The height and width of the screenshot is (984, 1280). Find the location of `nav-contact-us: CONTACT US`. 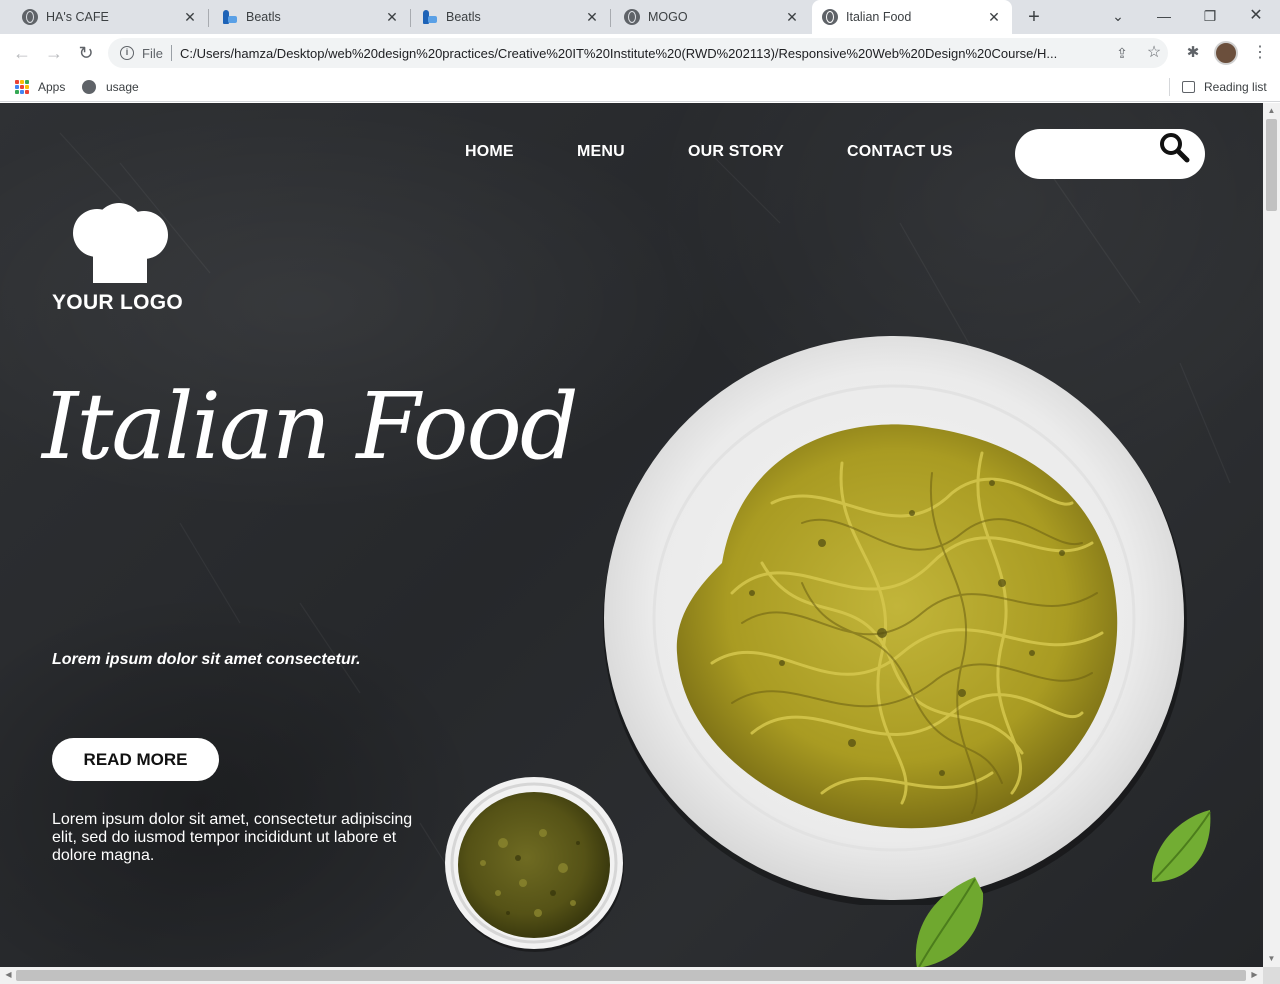

nav-contact-us: CONTACT US is located at coordinates (900, 152).